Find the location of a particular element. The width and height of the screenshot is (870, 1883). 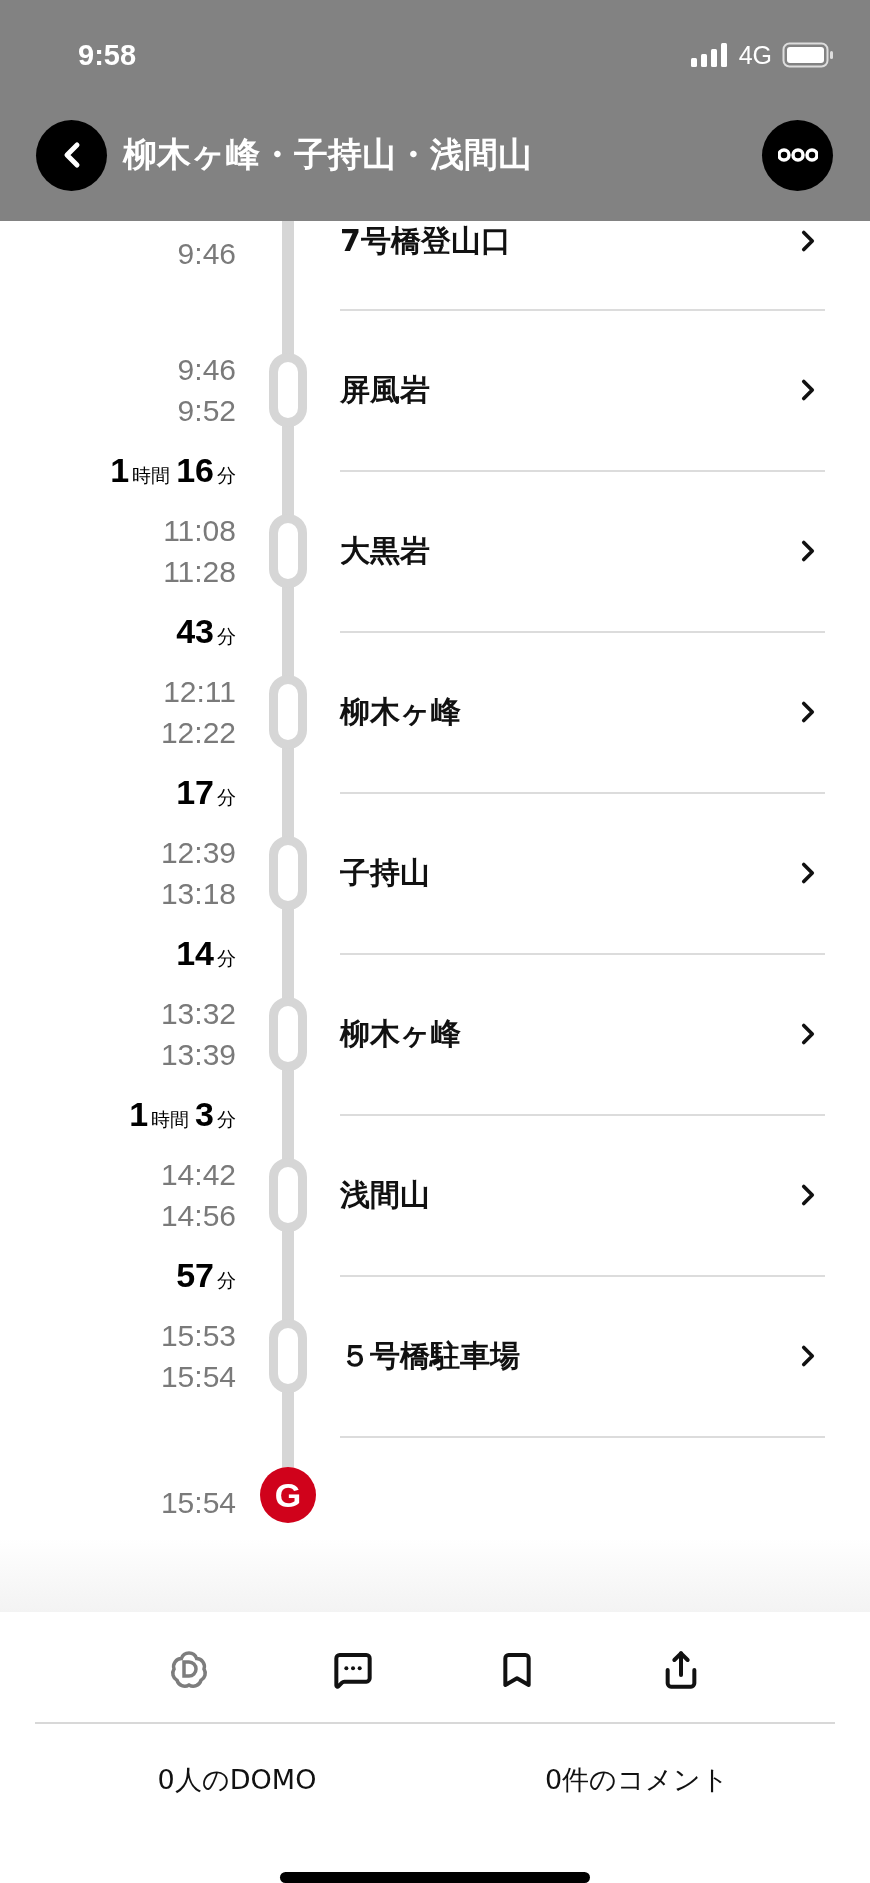

time-text: 12:39 is located at coordinates (198, 853).